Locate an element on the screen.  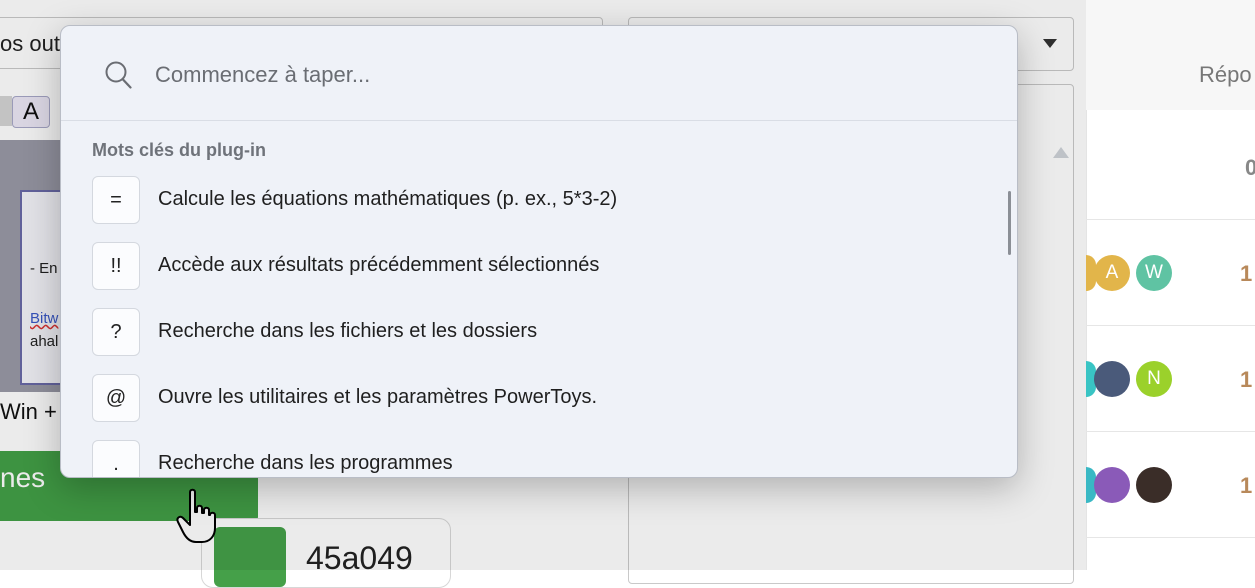
right-panel-header: Répo is located at coordinates (1225, 74).